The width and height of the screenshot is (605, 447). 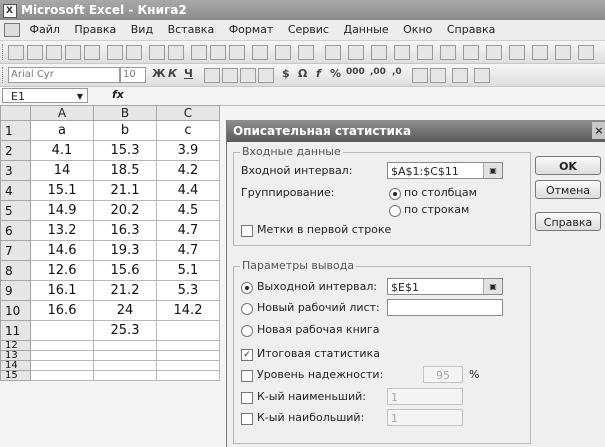 What do you see at coordinates (62, 210) in the screenshot?
I see `cell: 14.9` at bounding box center [62, 210].